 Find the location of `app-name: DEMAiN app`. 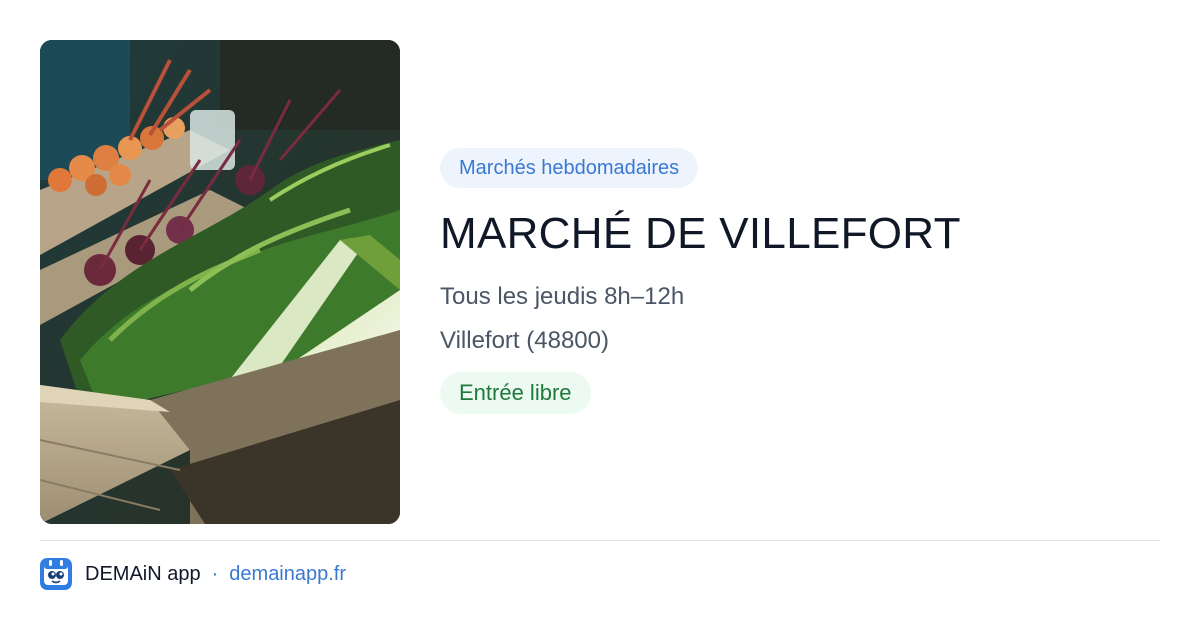

app-name: DEMAiN app is located at coordinates (143, 573).